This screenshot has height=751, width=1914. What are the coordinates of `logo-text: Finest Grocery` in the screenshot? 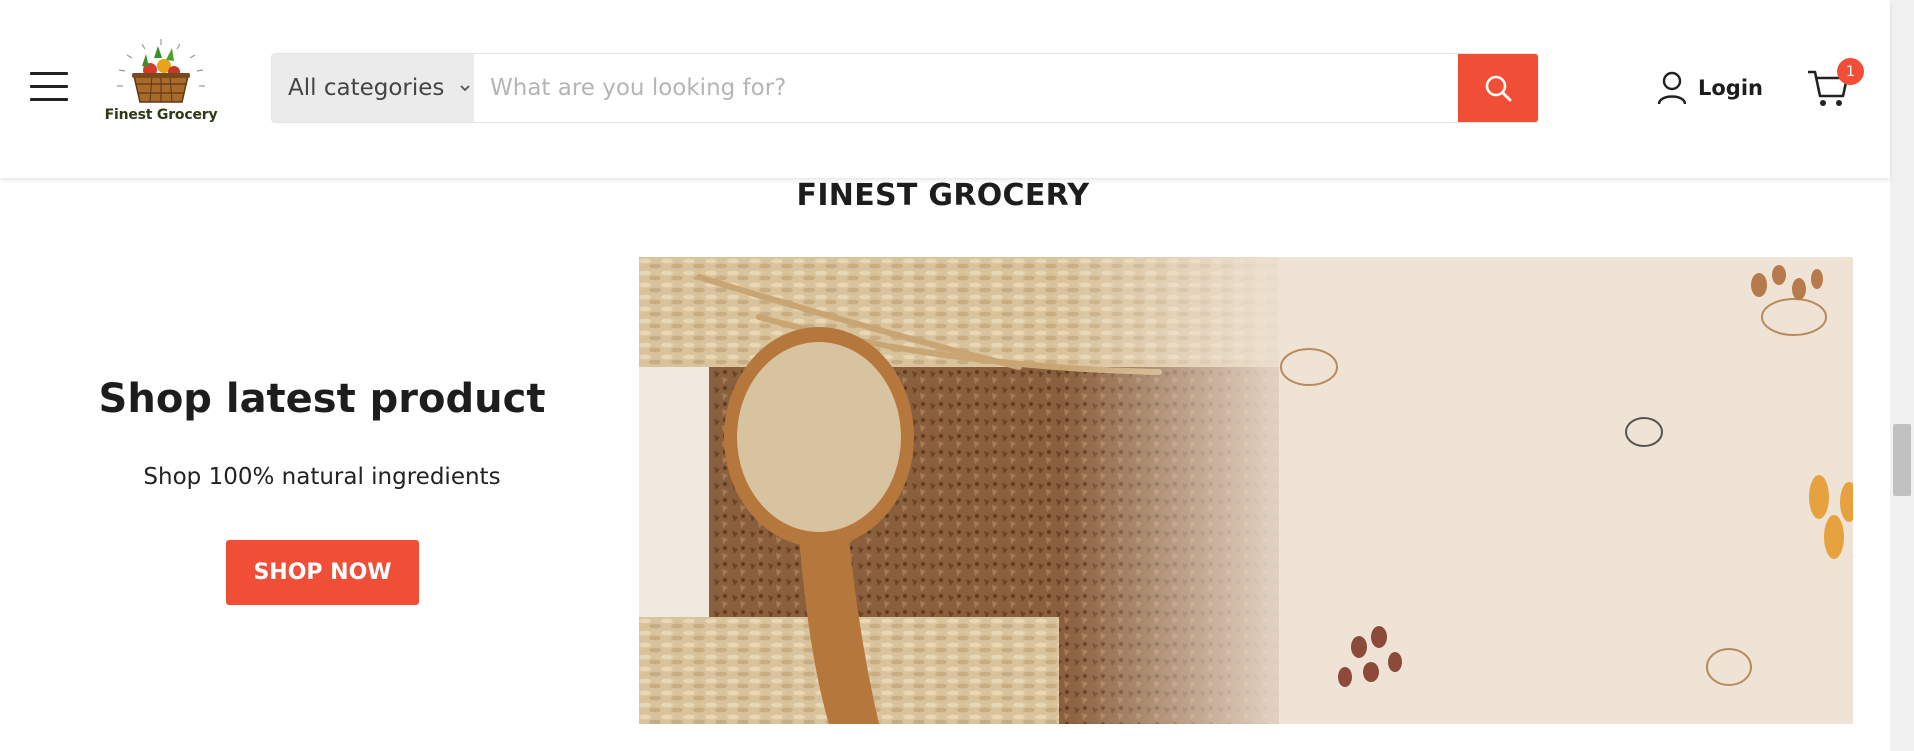 It's located at (161, 115).